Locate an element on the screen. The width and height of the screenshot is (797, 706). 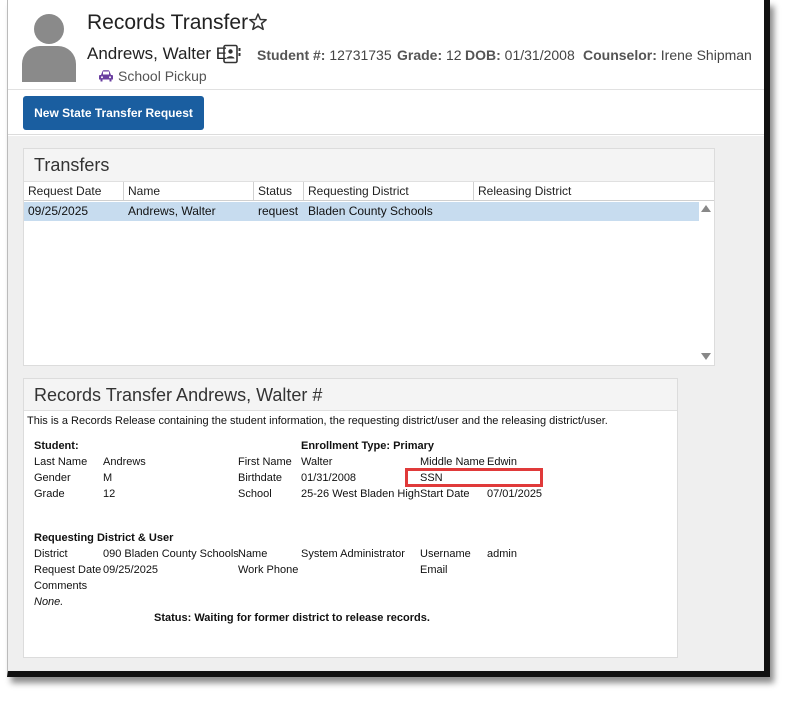
request-date-label: Request Date is located at coordinates (68, 570).